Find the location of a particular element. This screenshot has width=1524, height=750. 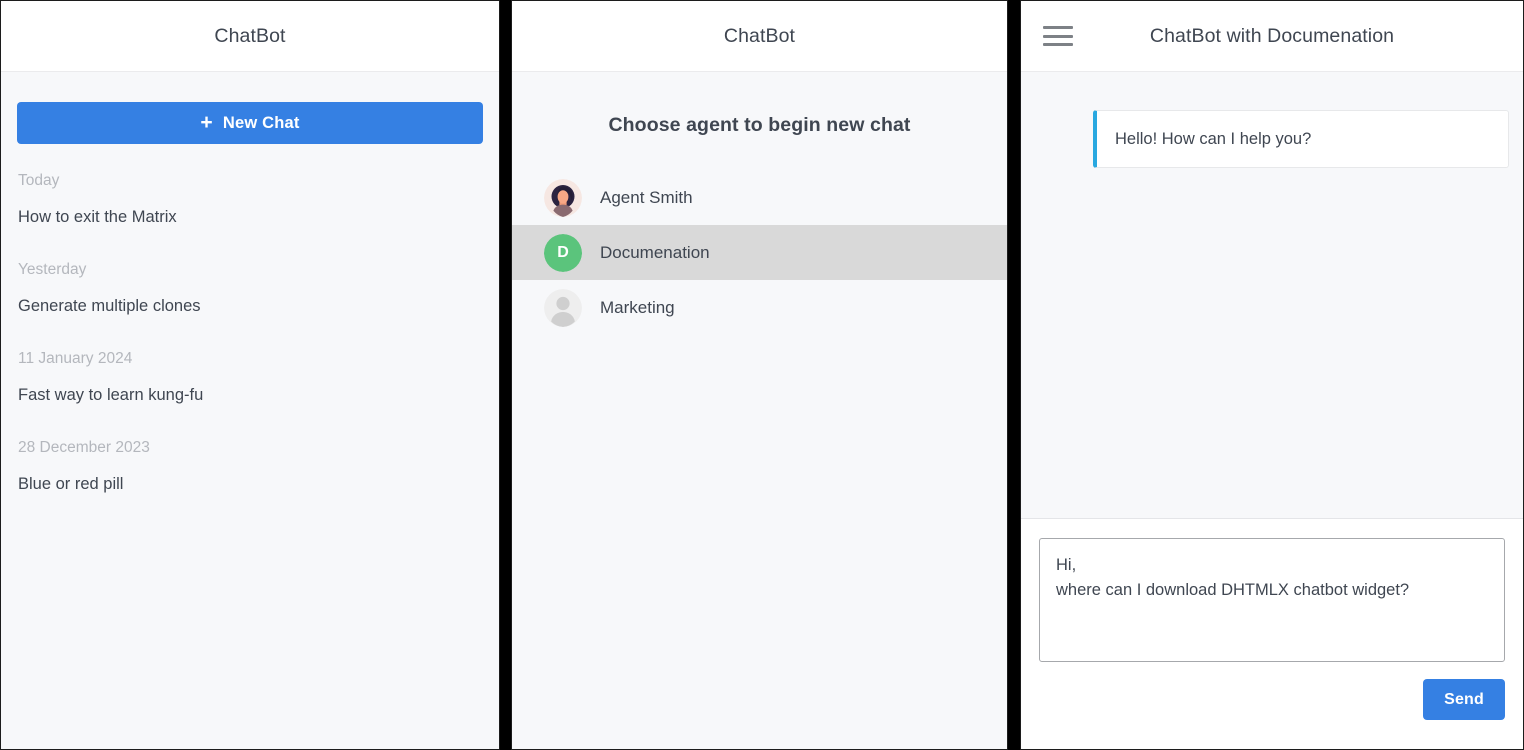

message-composer: Send is located at coordinates (1272, 634).